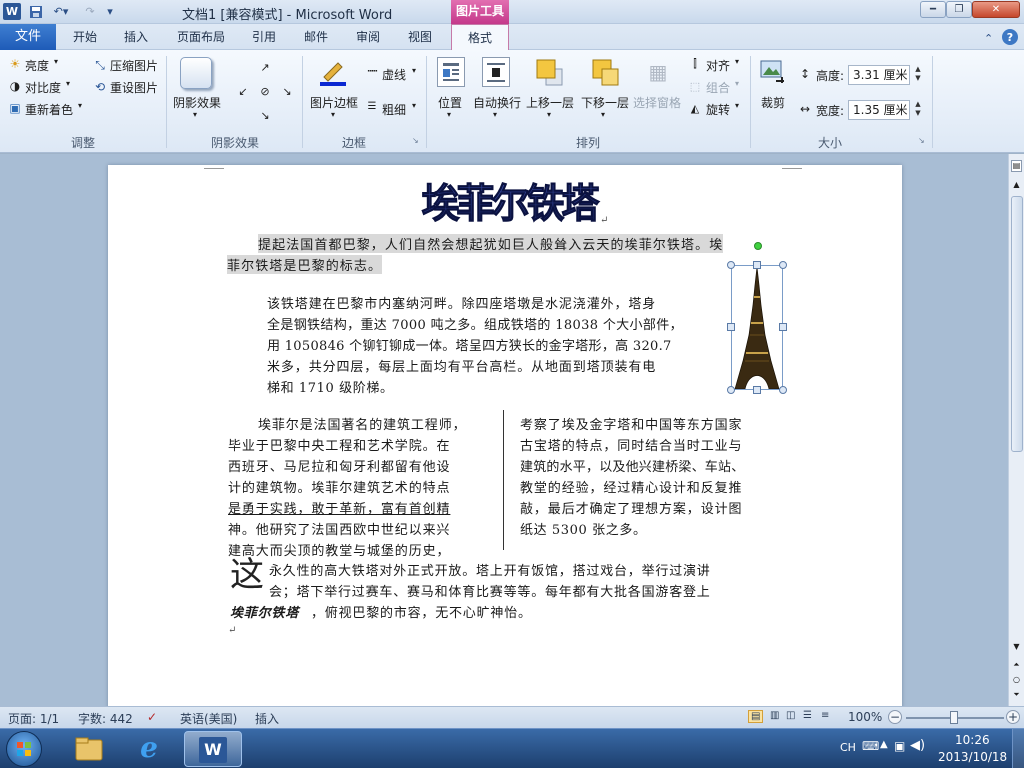 Image resolution: width=1024 pixels, height=768 pixels. Describe the element at coordinates (339, 465) in the screenshot. I see `column-1-line: 西班牙、马尼拉和匈牙利都留有他设` at that location.